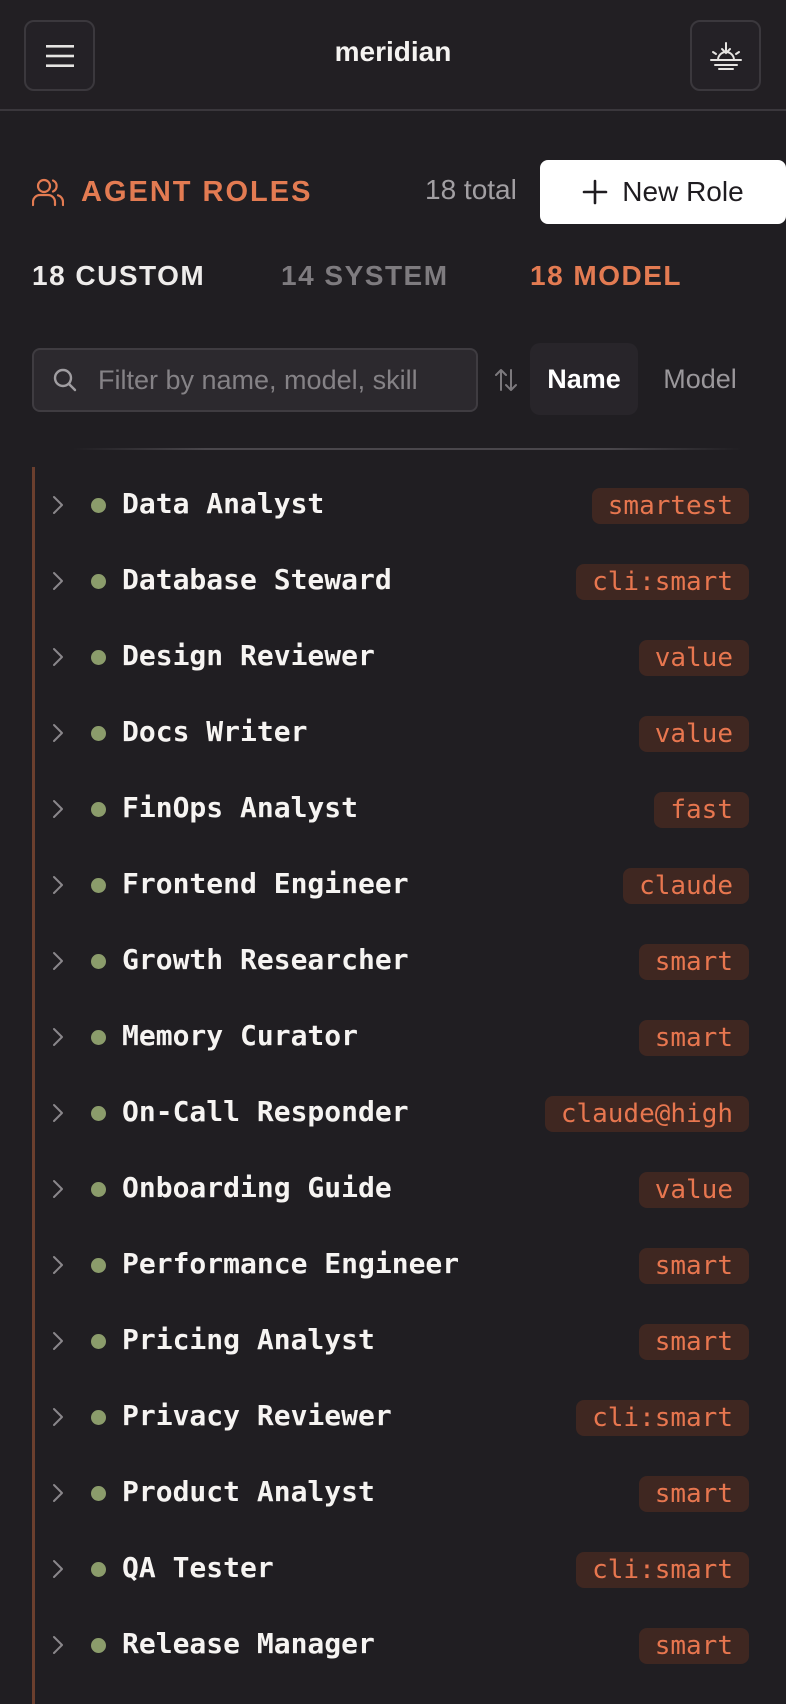  I want to click on role-row: Pricing Analyst smart, so click(392, 1341).